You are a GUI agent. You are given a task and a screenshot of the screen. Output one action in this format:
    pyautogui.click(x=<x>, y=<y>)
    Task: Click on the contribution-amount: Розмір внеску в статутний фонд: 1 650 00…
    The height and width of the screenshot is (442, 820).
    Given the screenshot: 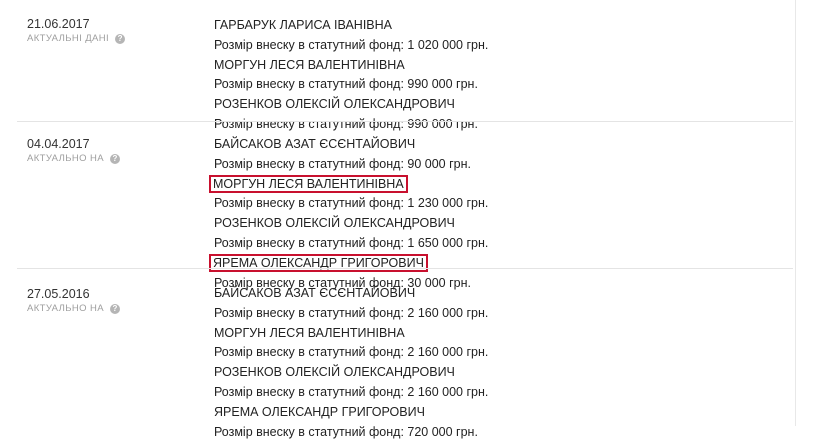 What is the action you would take?
    pyautogui.click(x=351, y=242)
    